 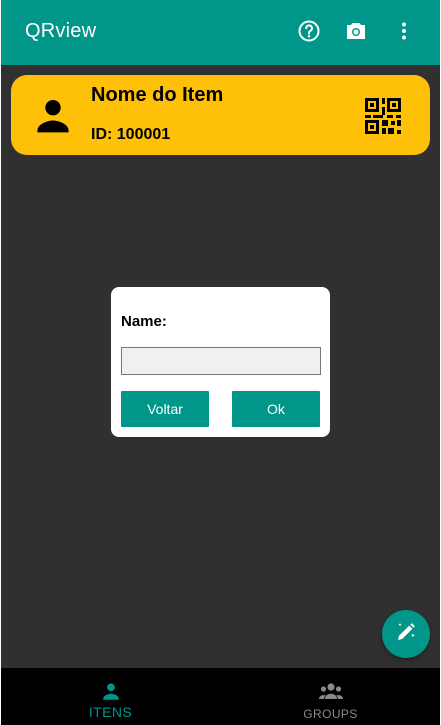 I want to click on camera-icon, so click(x=356, y=33).